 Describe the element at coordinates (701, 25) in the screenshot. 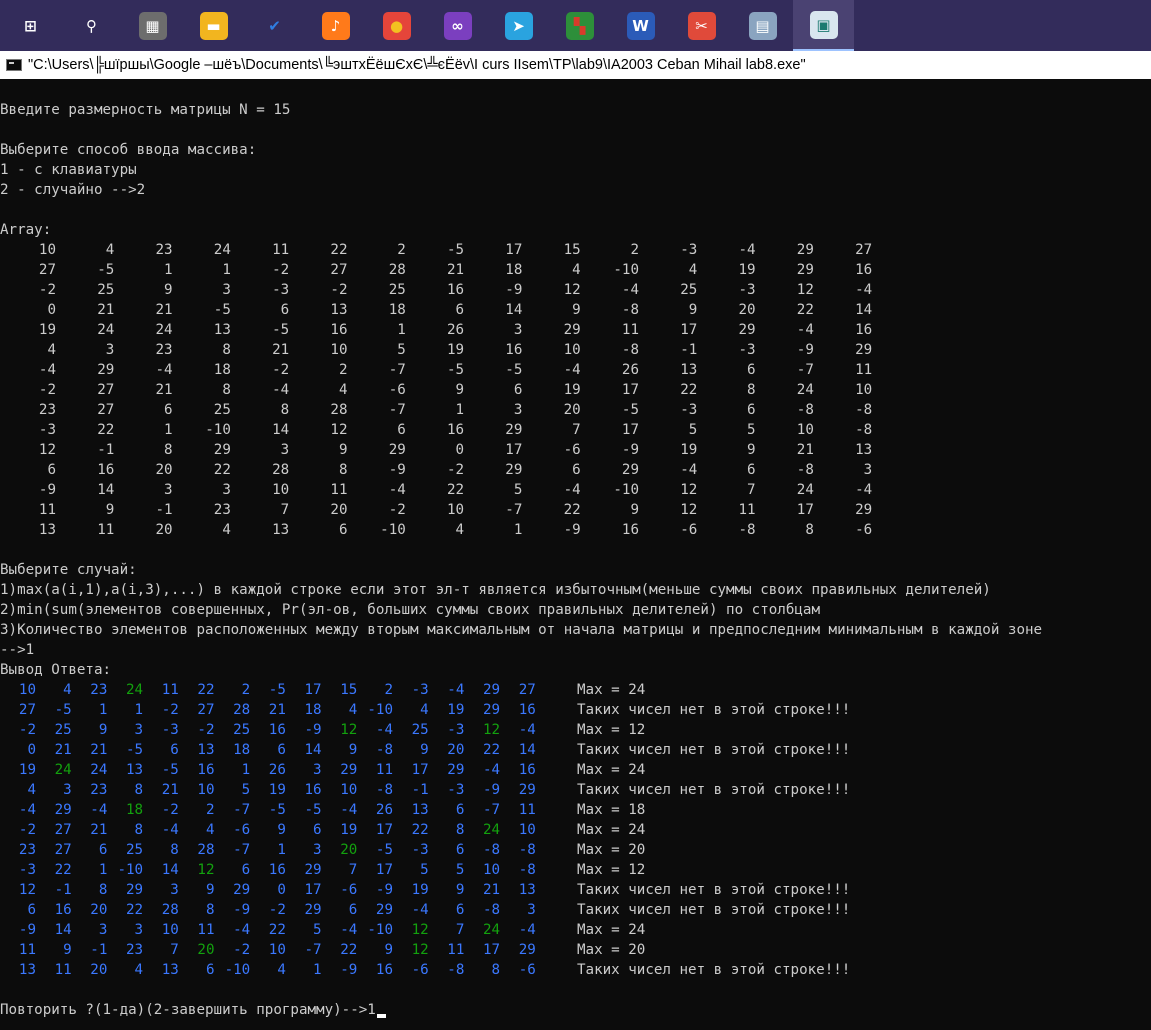

I see `taskbar-button-snipping-tool: ✂` at that location.